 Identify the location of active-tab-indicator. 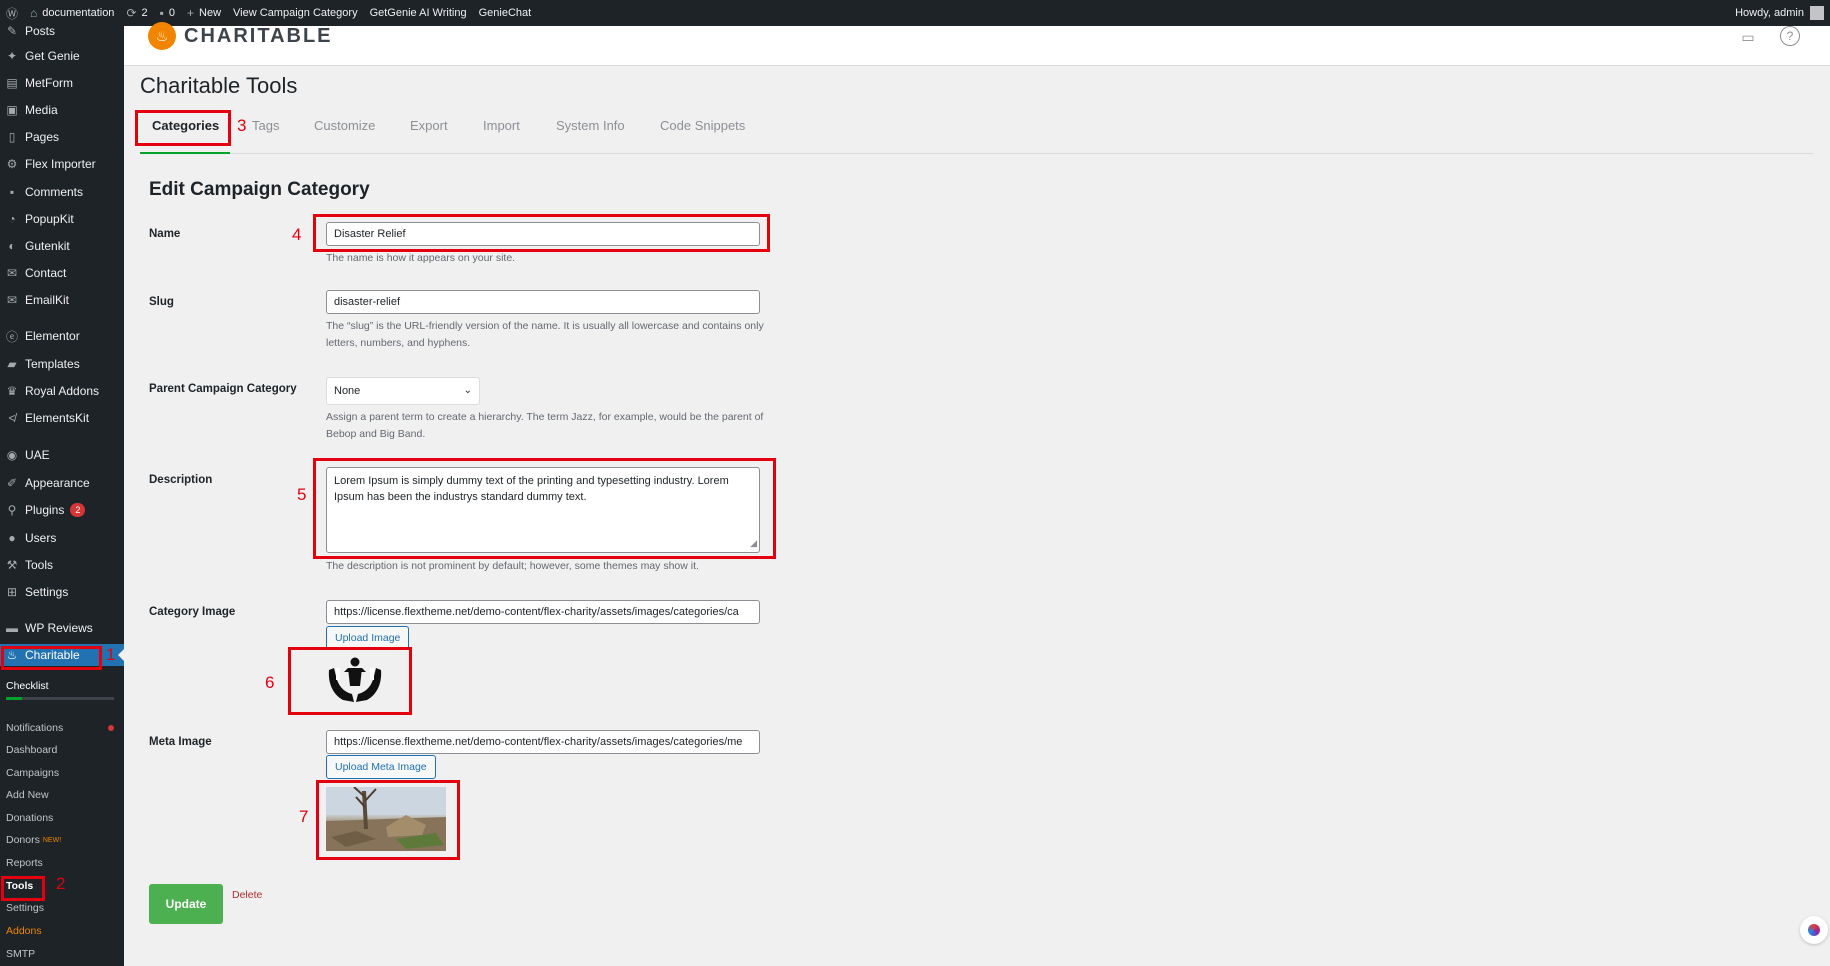
(185, 153).